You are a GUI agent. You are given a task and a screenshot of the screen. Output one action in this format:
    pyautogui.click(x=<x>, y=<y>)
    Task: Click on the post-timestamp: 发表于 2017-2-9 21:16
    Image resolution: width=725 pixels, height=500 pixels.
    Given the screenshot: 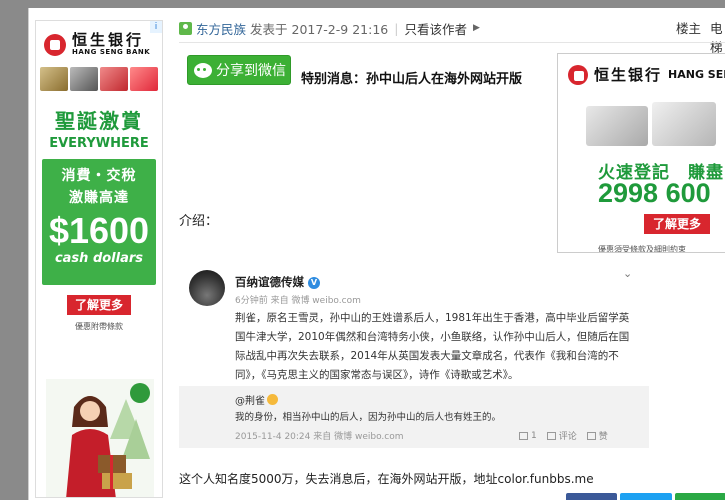 What is the action you would take?
    pyautogui.click(x=319, y=29)
    